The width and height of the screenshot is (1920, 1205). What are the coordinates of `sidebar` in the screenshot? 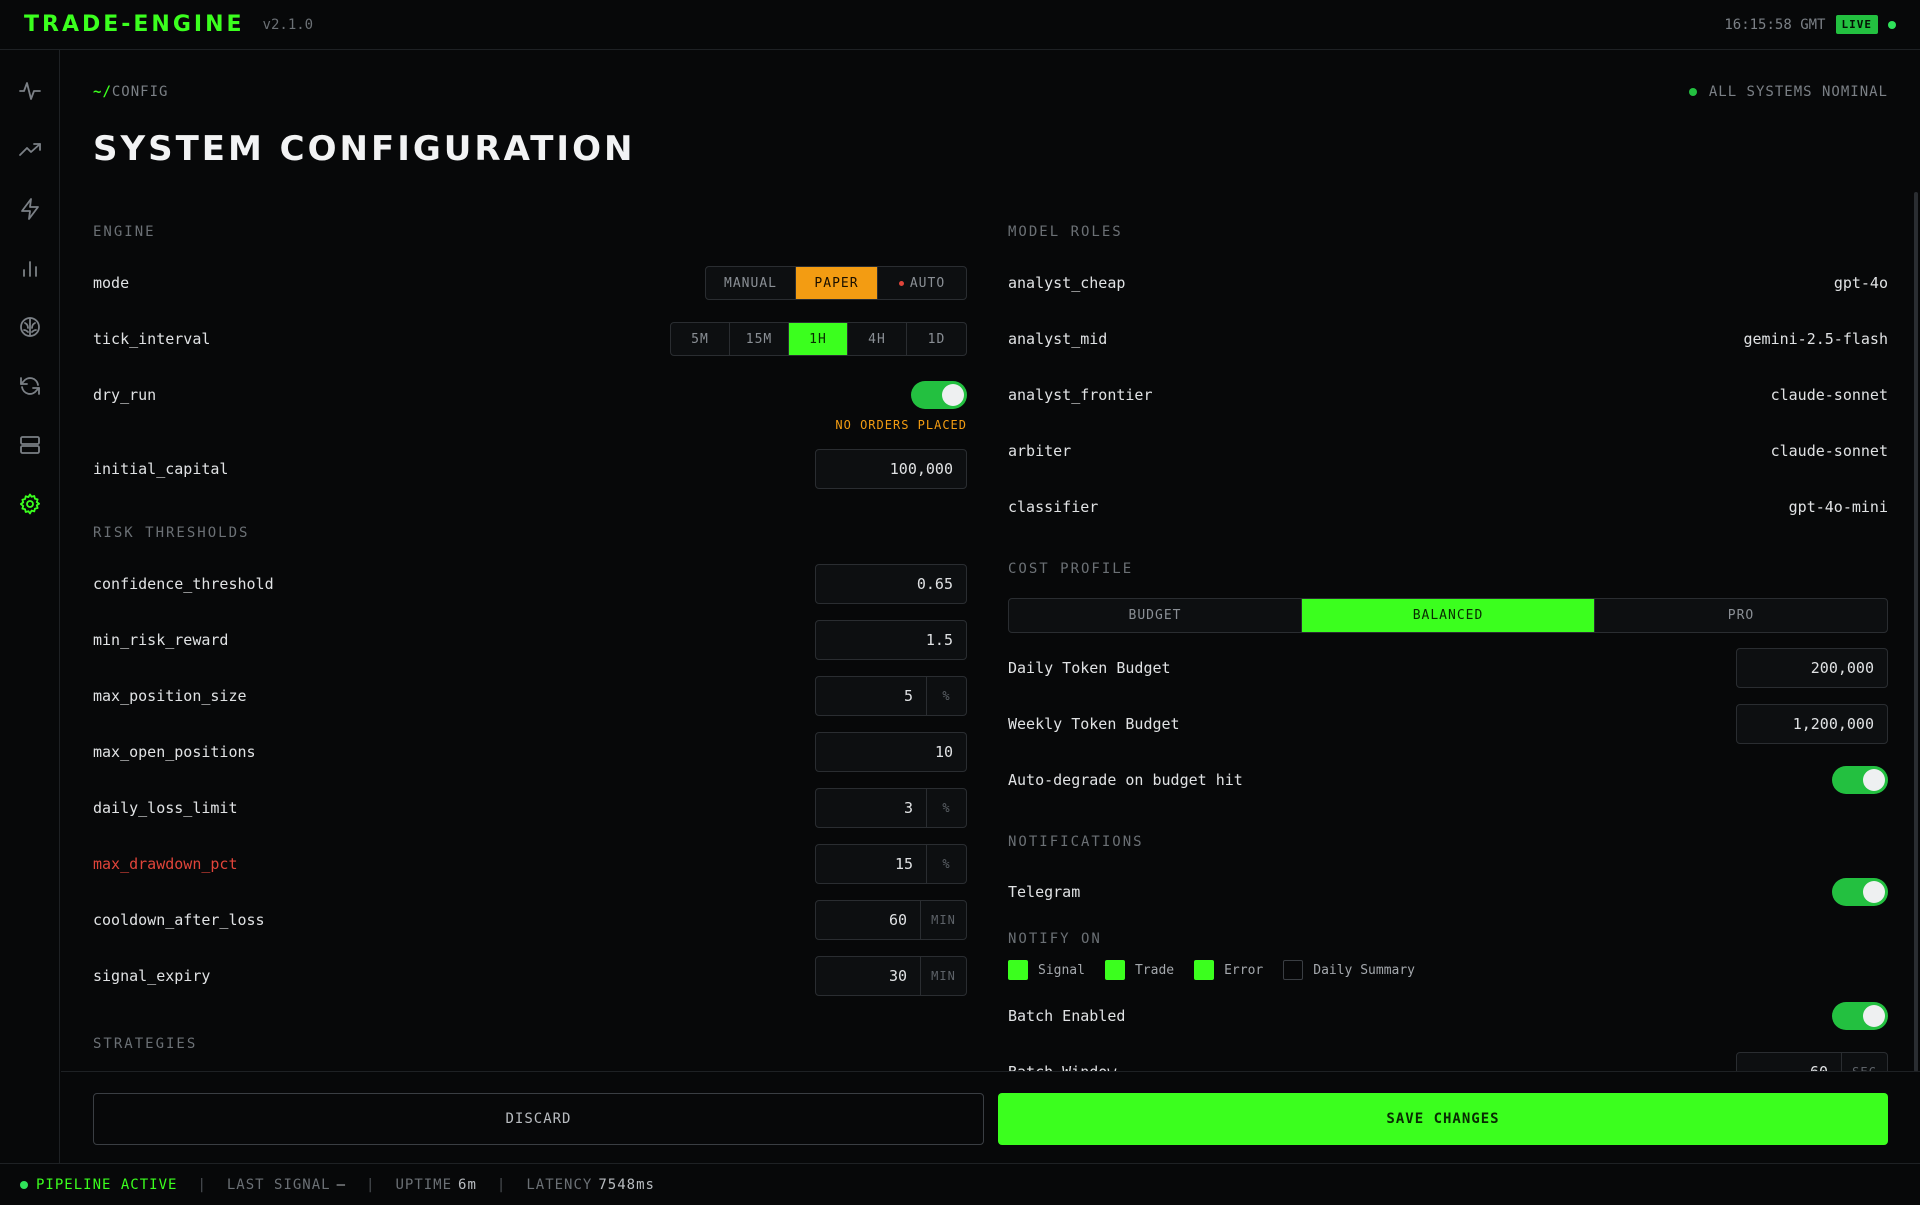 It's located at (30, 606).